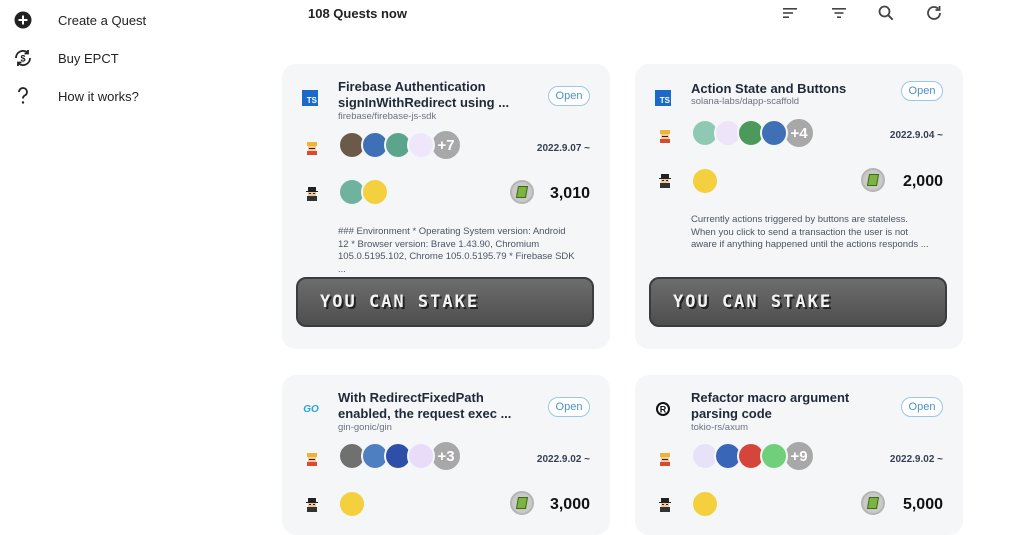 The height and width of the screenshot is (535, 1024). I want to click on sidebar-item-how-it-works: How it works?, so click(75, 96).